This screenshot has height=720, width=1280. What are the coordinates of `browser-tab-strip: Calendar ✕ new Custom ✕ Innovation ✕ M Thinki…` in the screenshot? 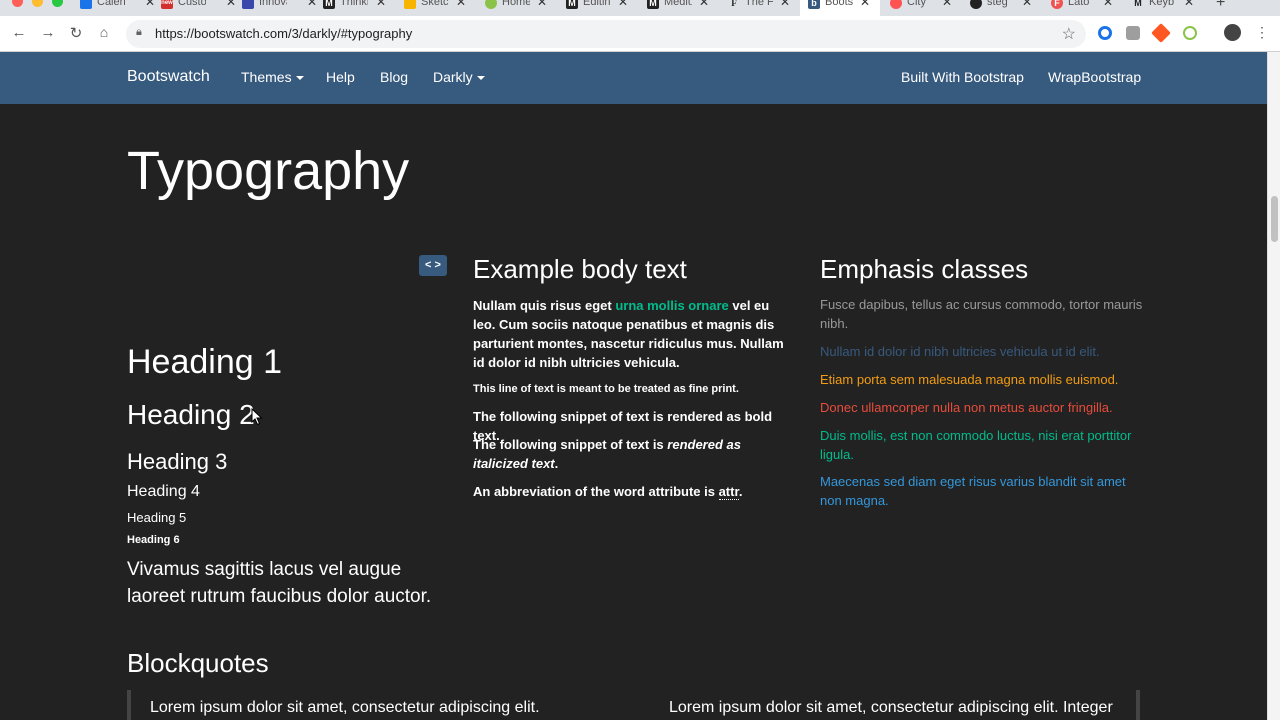 It's located at (640, 8).